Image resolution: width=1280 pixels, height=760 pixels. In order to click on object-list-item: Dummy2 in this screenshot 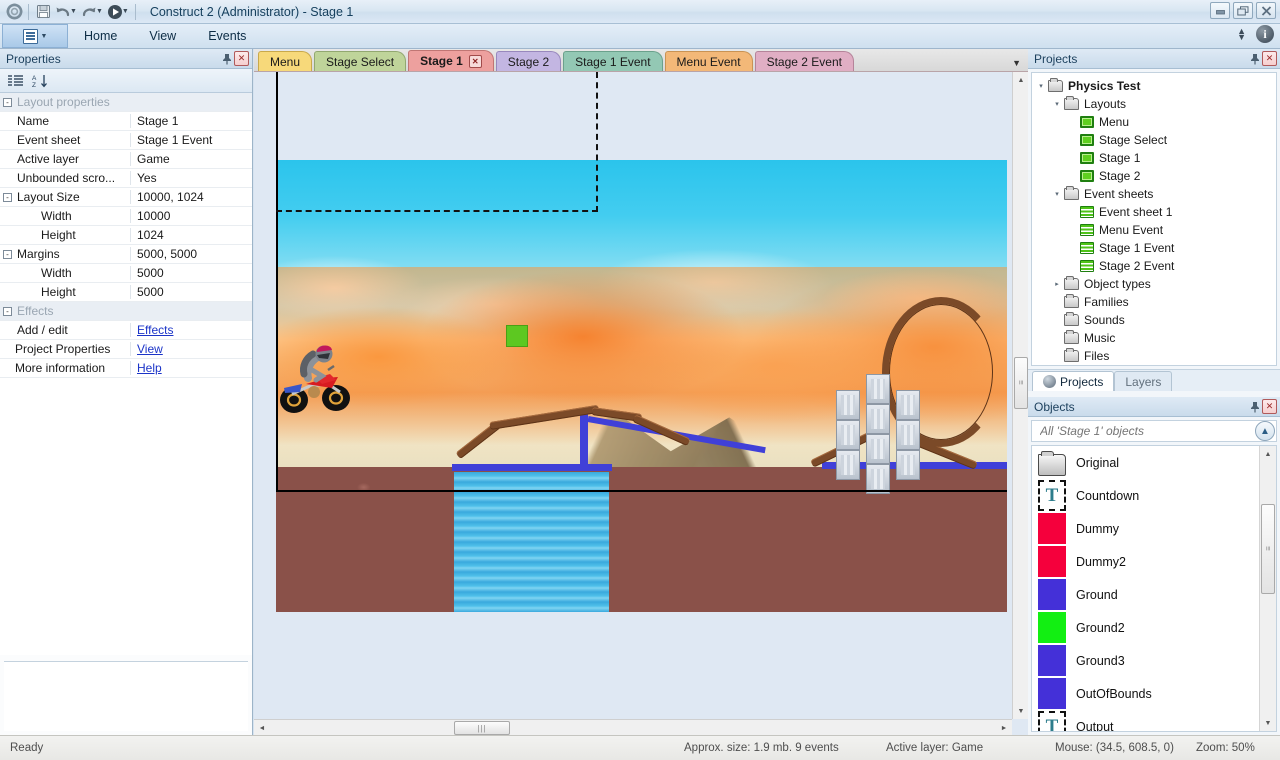, I will do `click(1145, 561)`.